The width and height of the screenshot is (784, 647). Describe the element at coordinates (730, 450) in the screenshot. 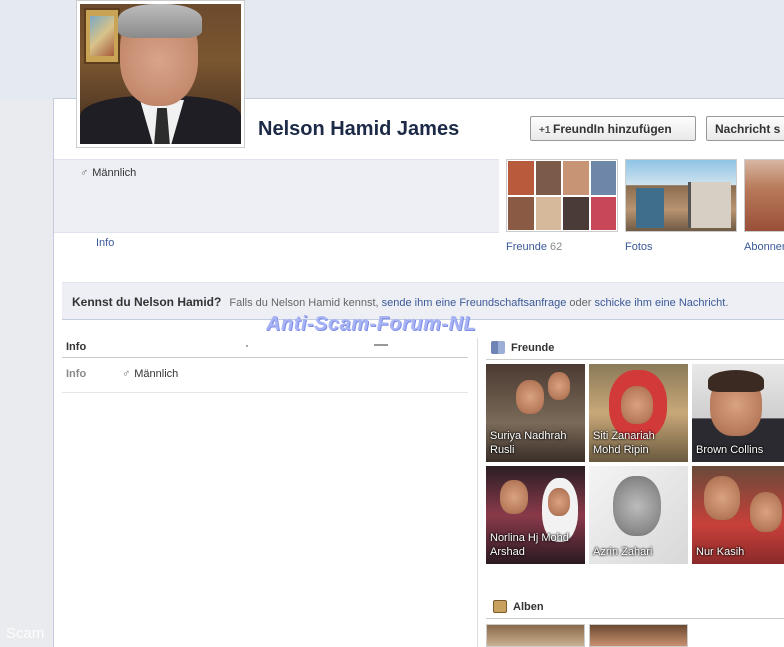

I see `friend-name: Brown Collins` at that location.